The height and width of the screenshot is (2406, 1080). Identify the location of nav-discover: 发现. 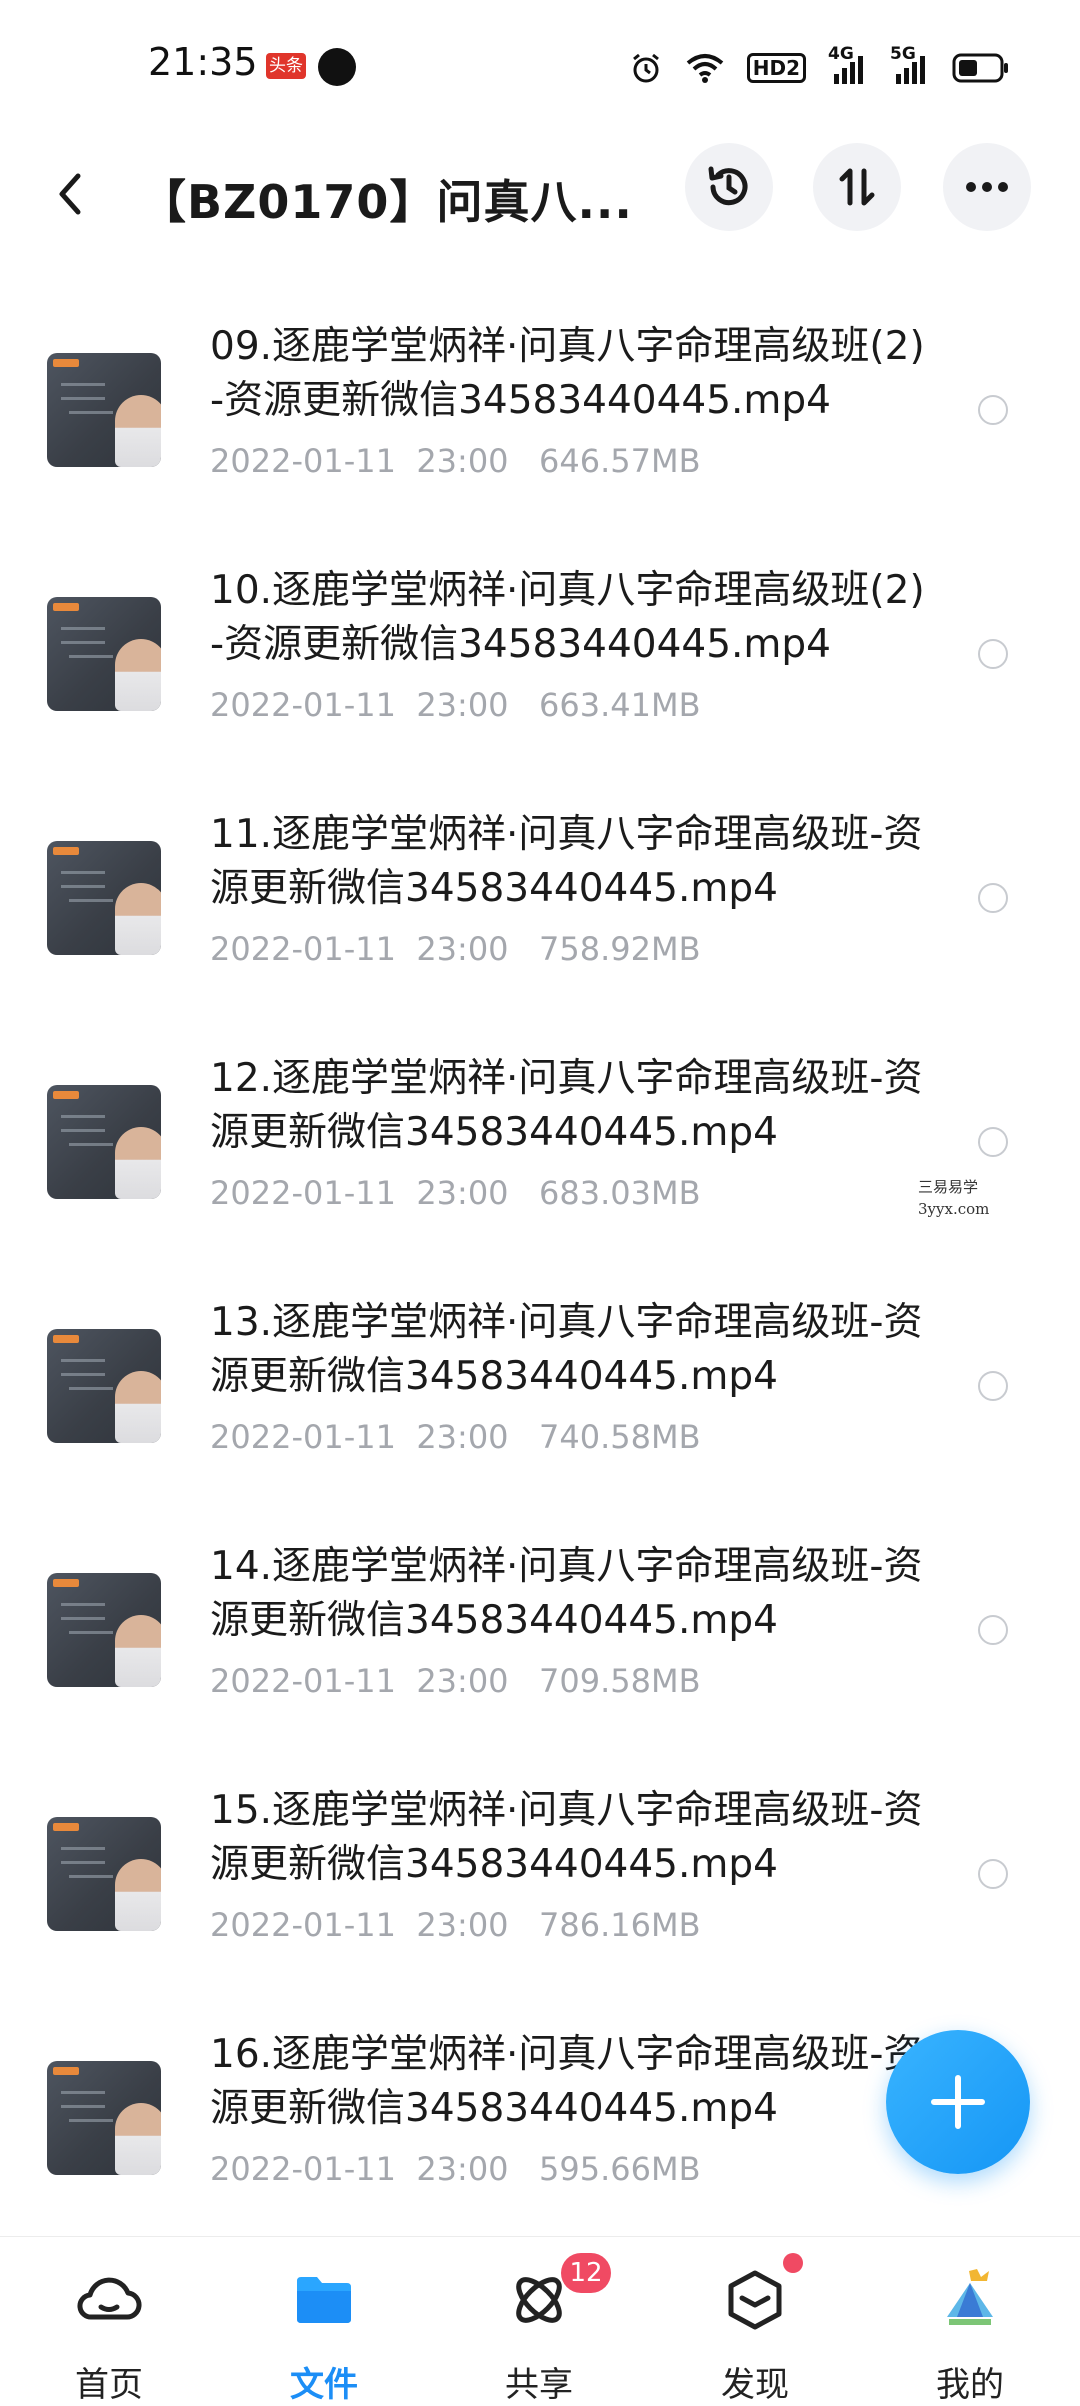
(755, 2329).